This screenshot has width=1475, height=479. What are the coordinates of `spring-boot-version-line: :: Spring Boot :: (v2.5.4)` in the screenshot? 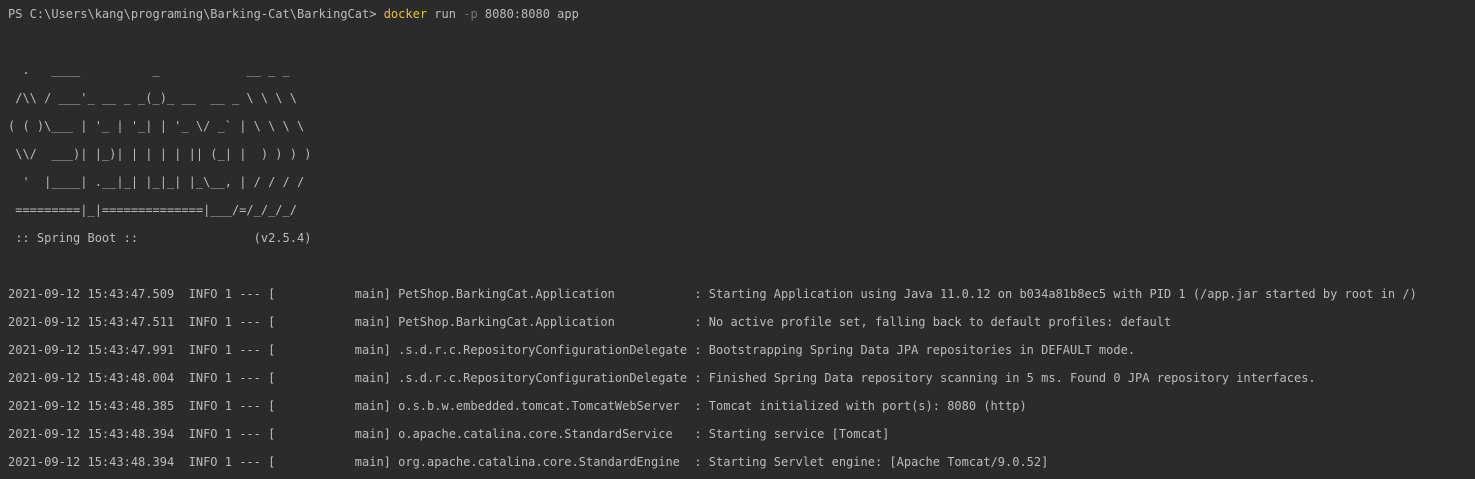 It's located at (160, 238).